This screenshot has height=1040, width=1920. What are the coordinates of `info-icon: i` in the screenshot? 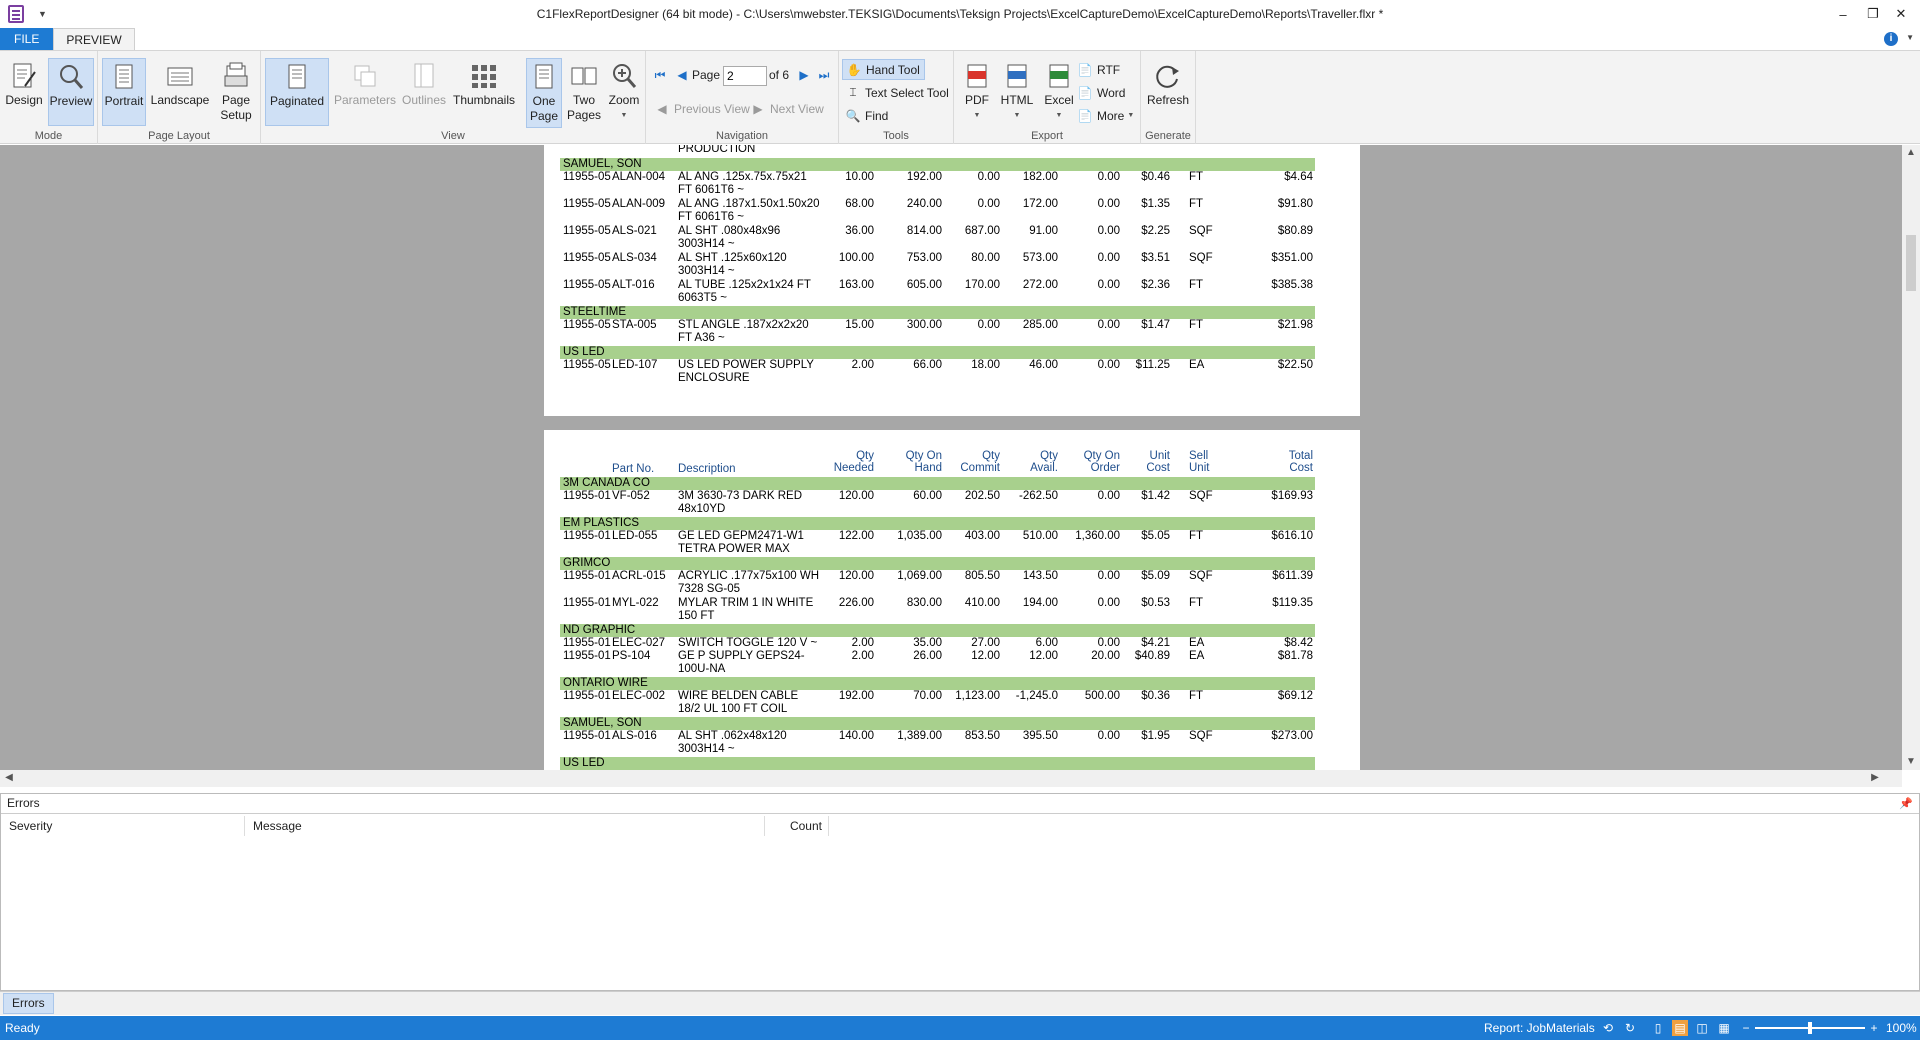 It's located at (1891, 39).